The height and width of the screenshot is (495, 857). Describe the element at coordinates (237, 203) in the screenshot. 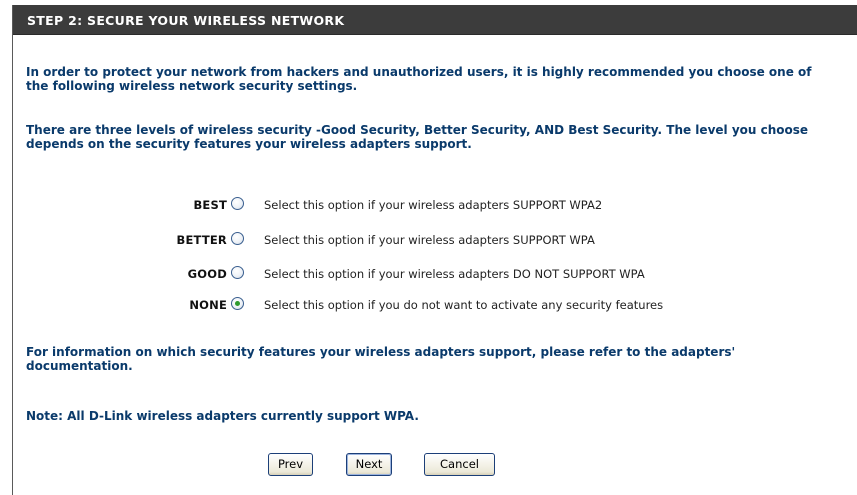

I see `radio-best` at that location.